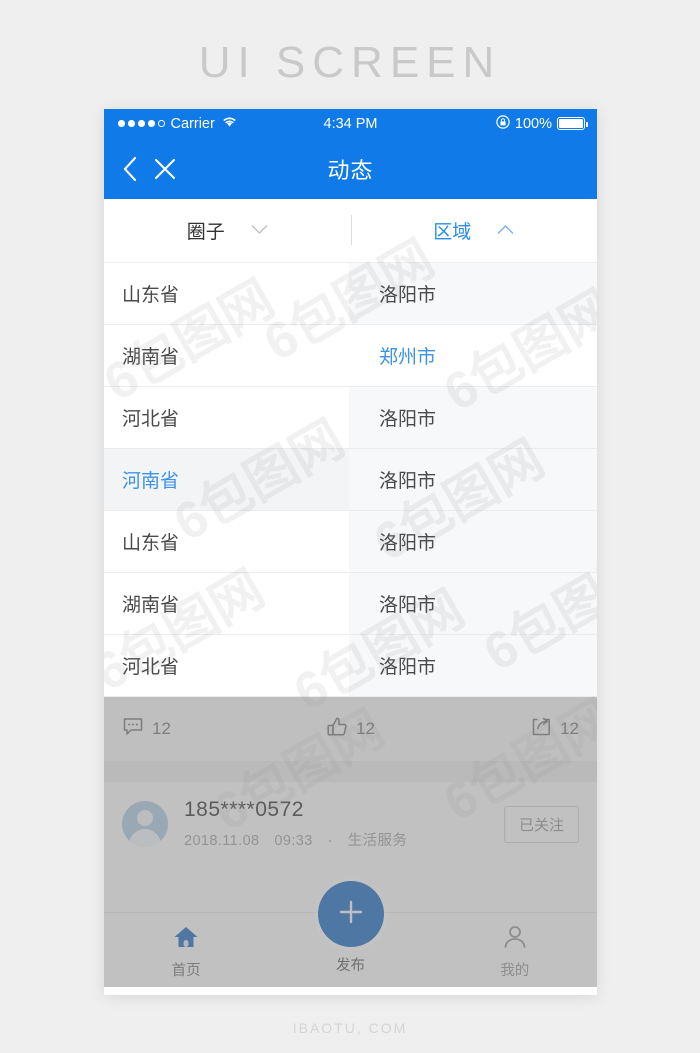 Image resolution: width=700 pixels, height=1053 pixels. Describe the element at coordinates (350, 62) in the screenshot. I see `page-title: UI SCREEN` at that location.